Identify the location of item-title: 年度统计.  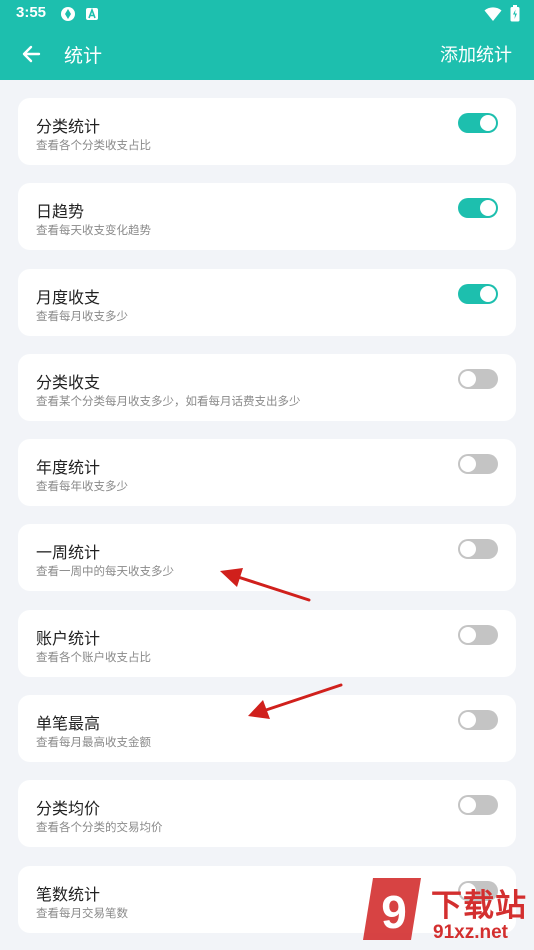
(68, 468).